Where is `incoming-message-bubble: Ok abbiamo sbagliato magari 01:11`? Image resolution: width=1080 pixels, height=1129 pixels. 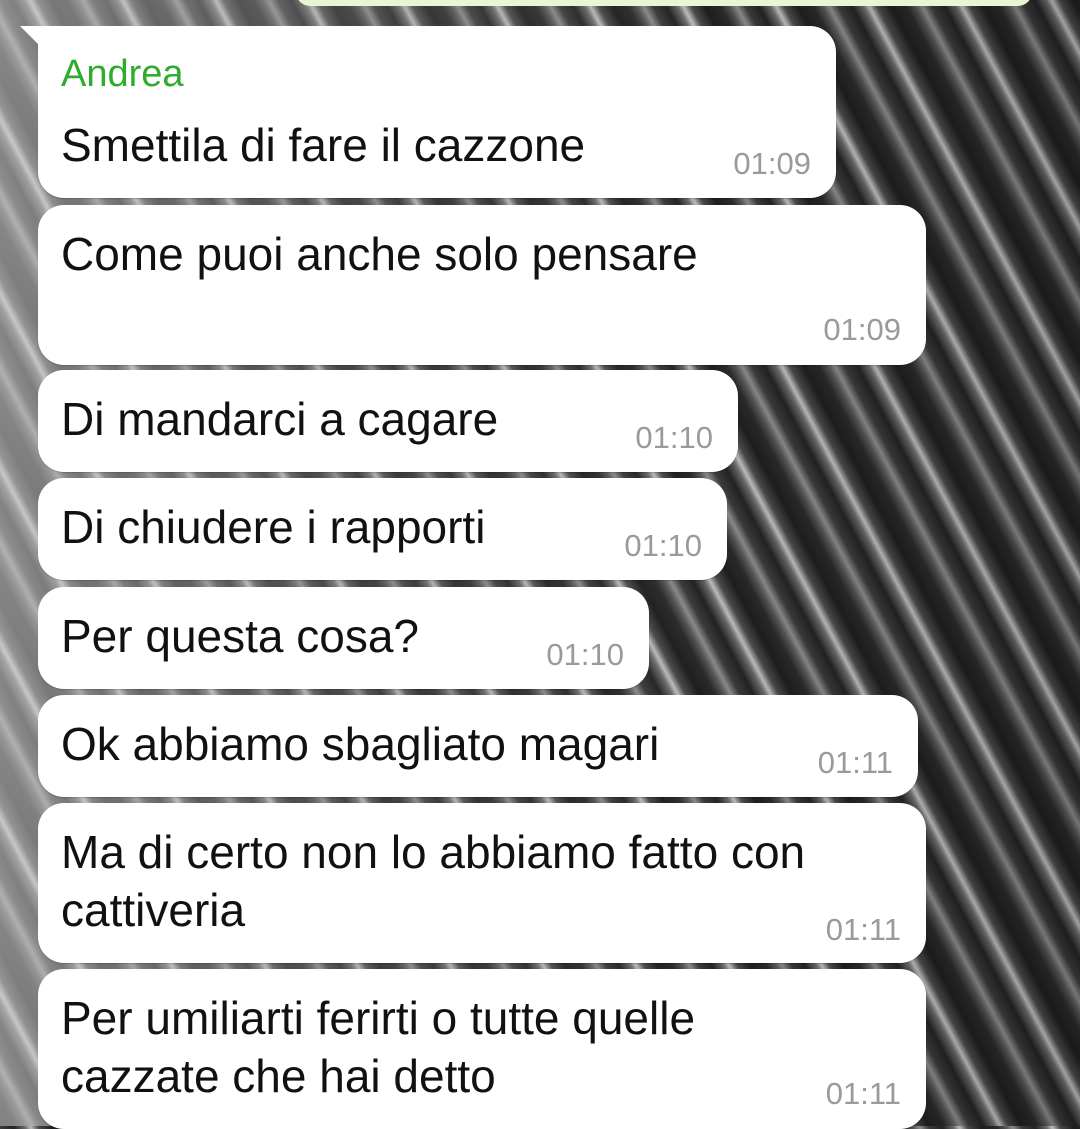 incoming-message-bubble: Ok abbiamo sbagliato magari 01:11 is located at coordinates (478, 746).